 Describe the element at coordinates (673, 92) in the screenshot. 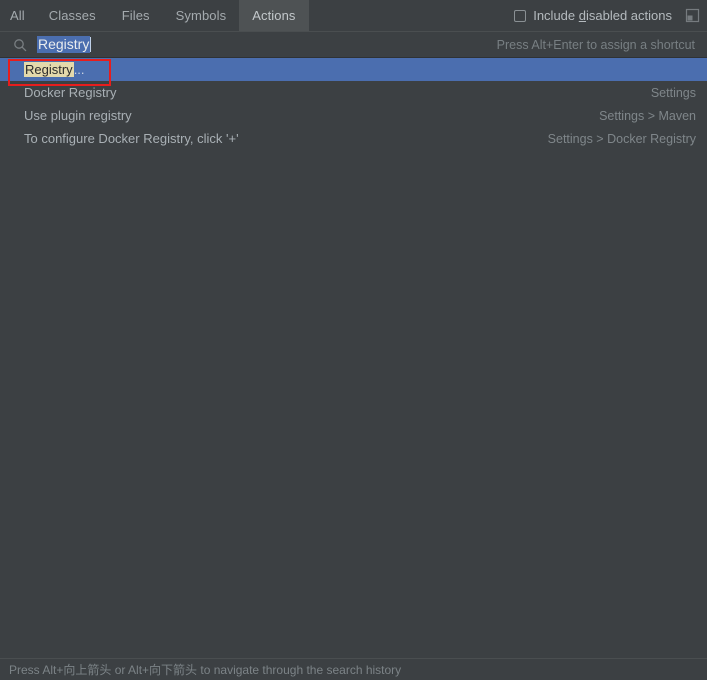

I see `result-location: Settings` at that location.